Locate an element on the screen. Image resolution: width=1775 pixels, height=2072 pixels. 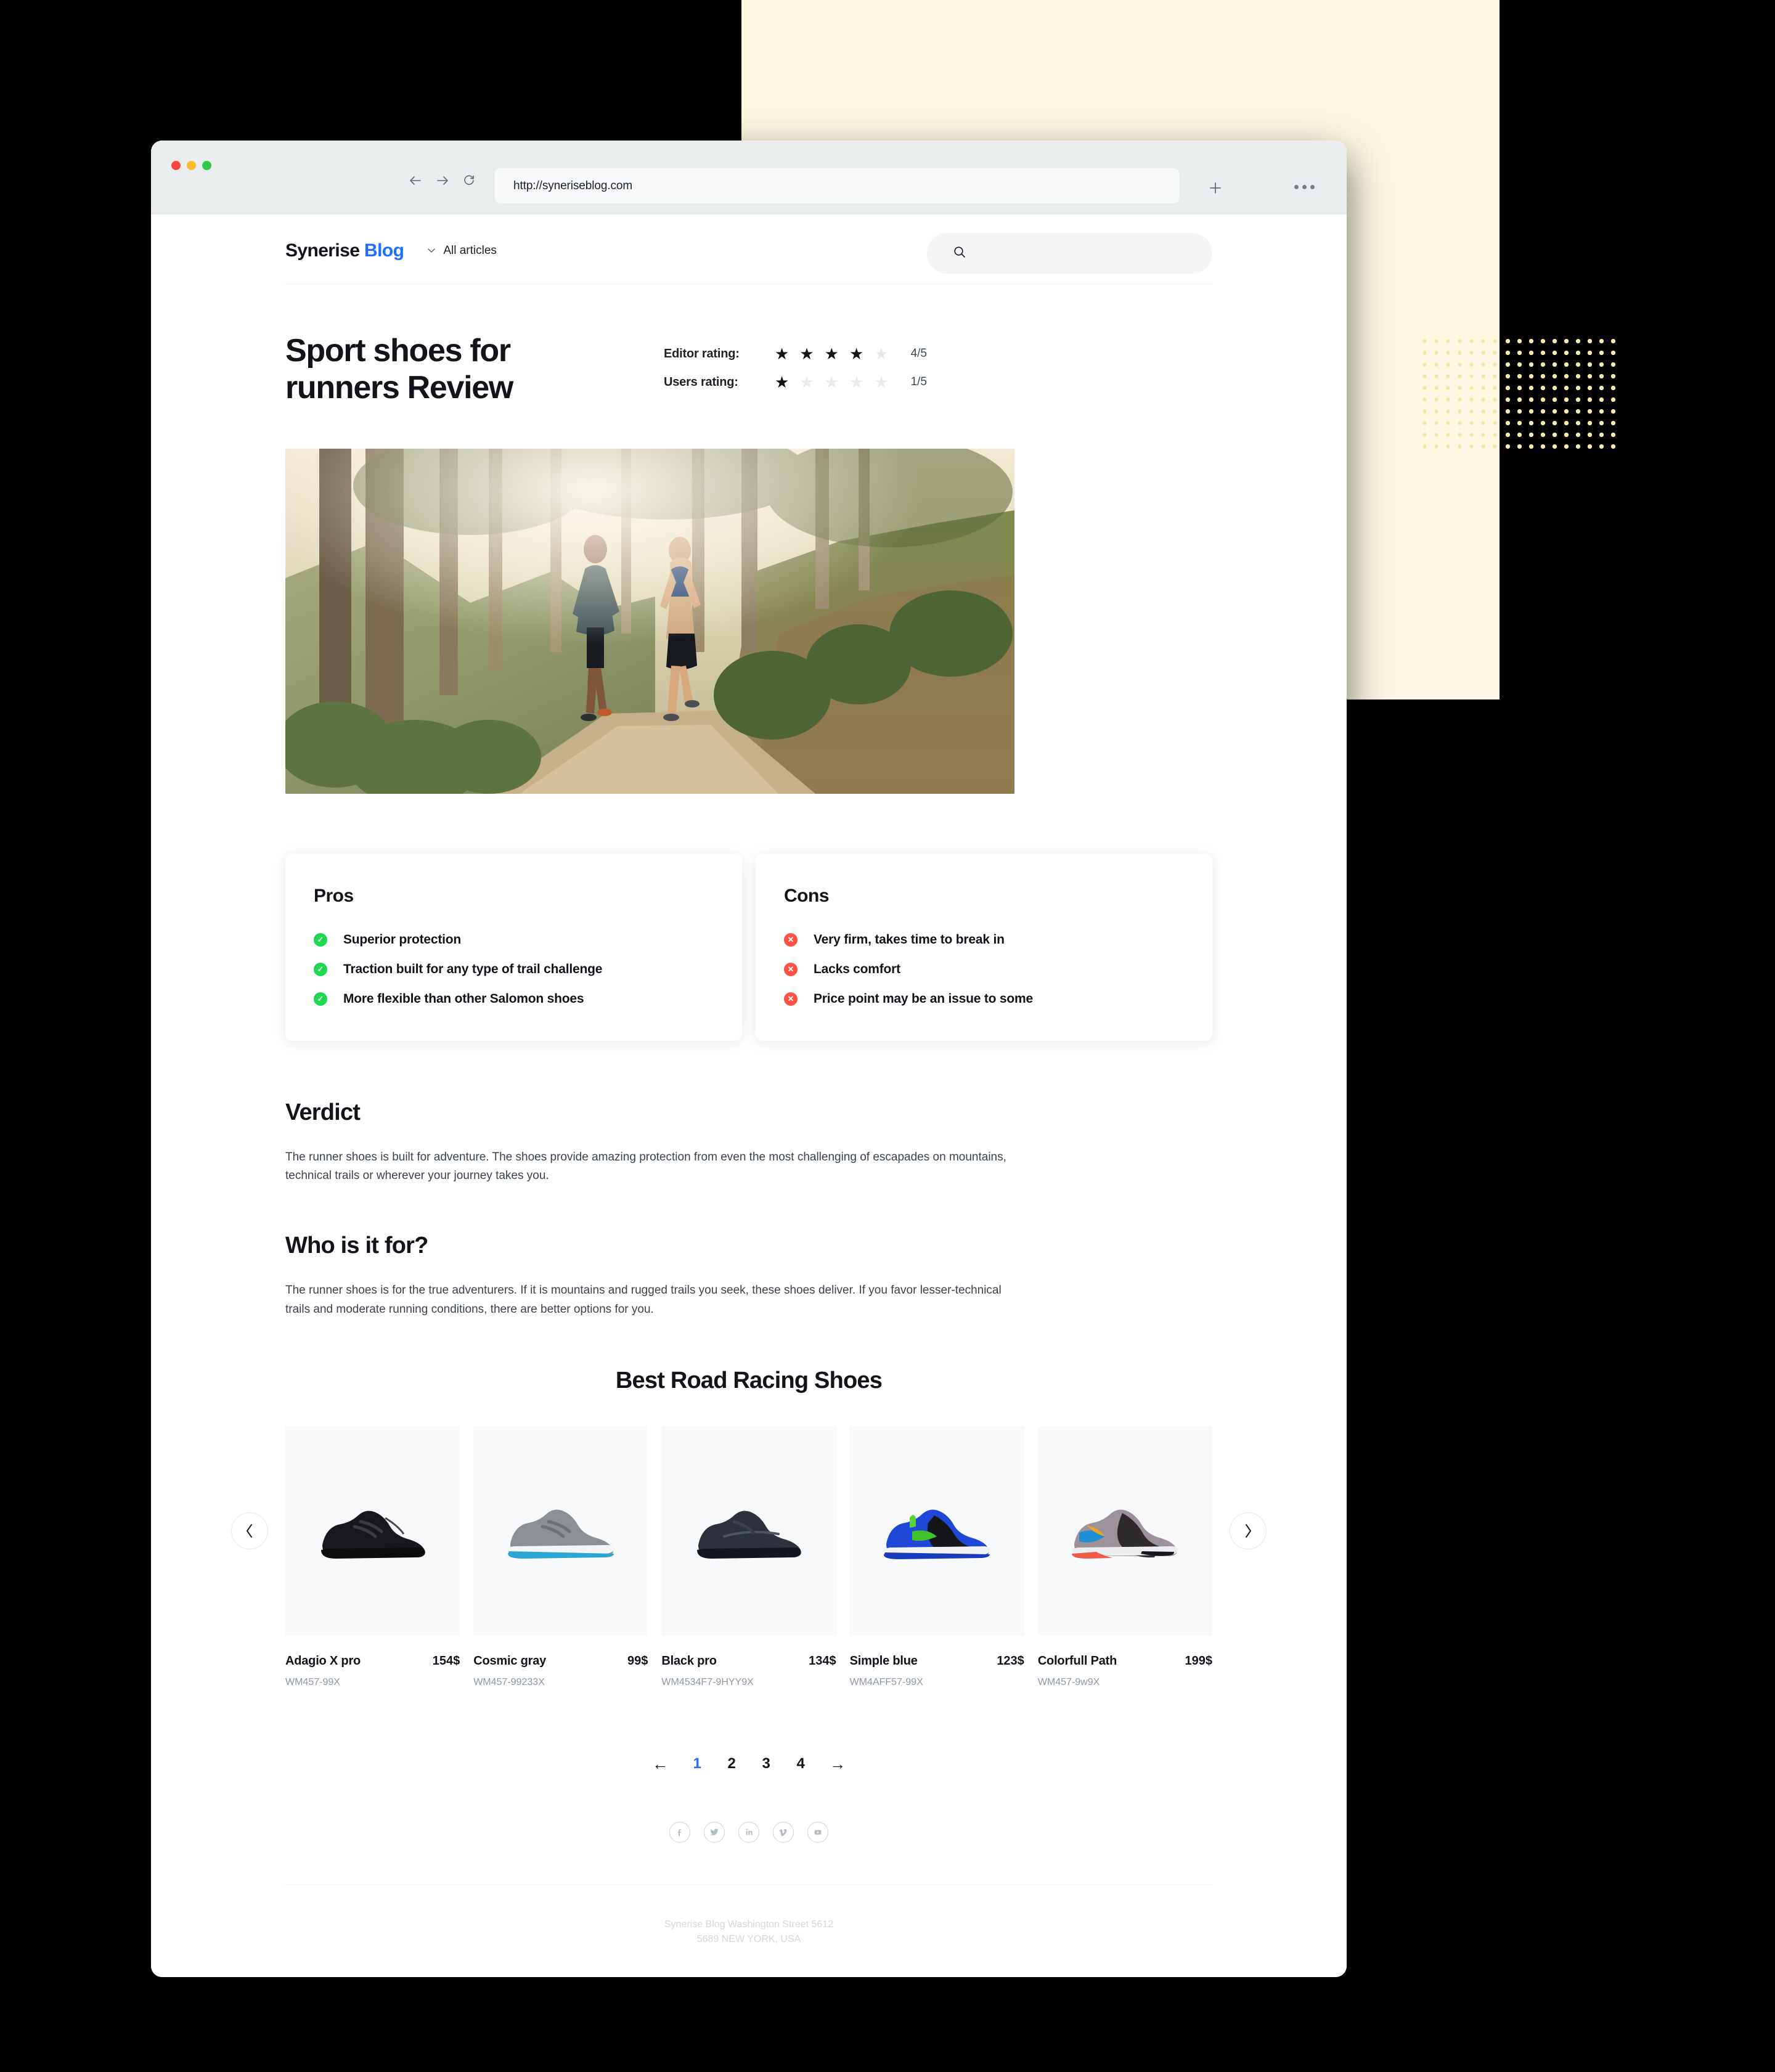
more-options-icon is located at coordinates (1304, 187).